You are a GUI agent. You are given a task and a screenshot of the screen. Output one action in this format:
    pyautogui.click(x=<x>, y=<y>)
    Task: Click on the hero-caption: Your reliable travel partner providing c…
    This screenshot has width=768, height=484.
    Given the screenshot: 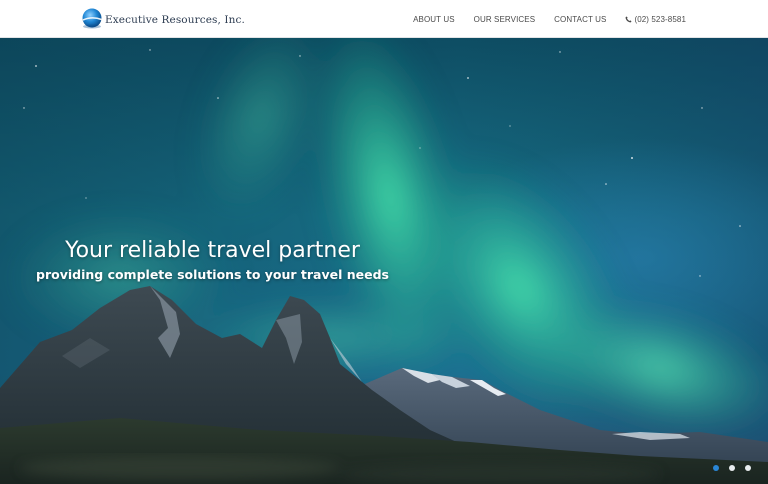 What is the action you would take?
    pyautogui.click(x=212, y=260)
    